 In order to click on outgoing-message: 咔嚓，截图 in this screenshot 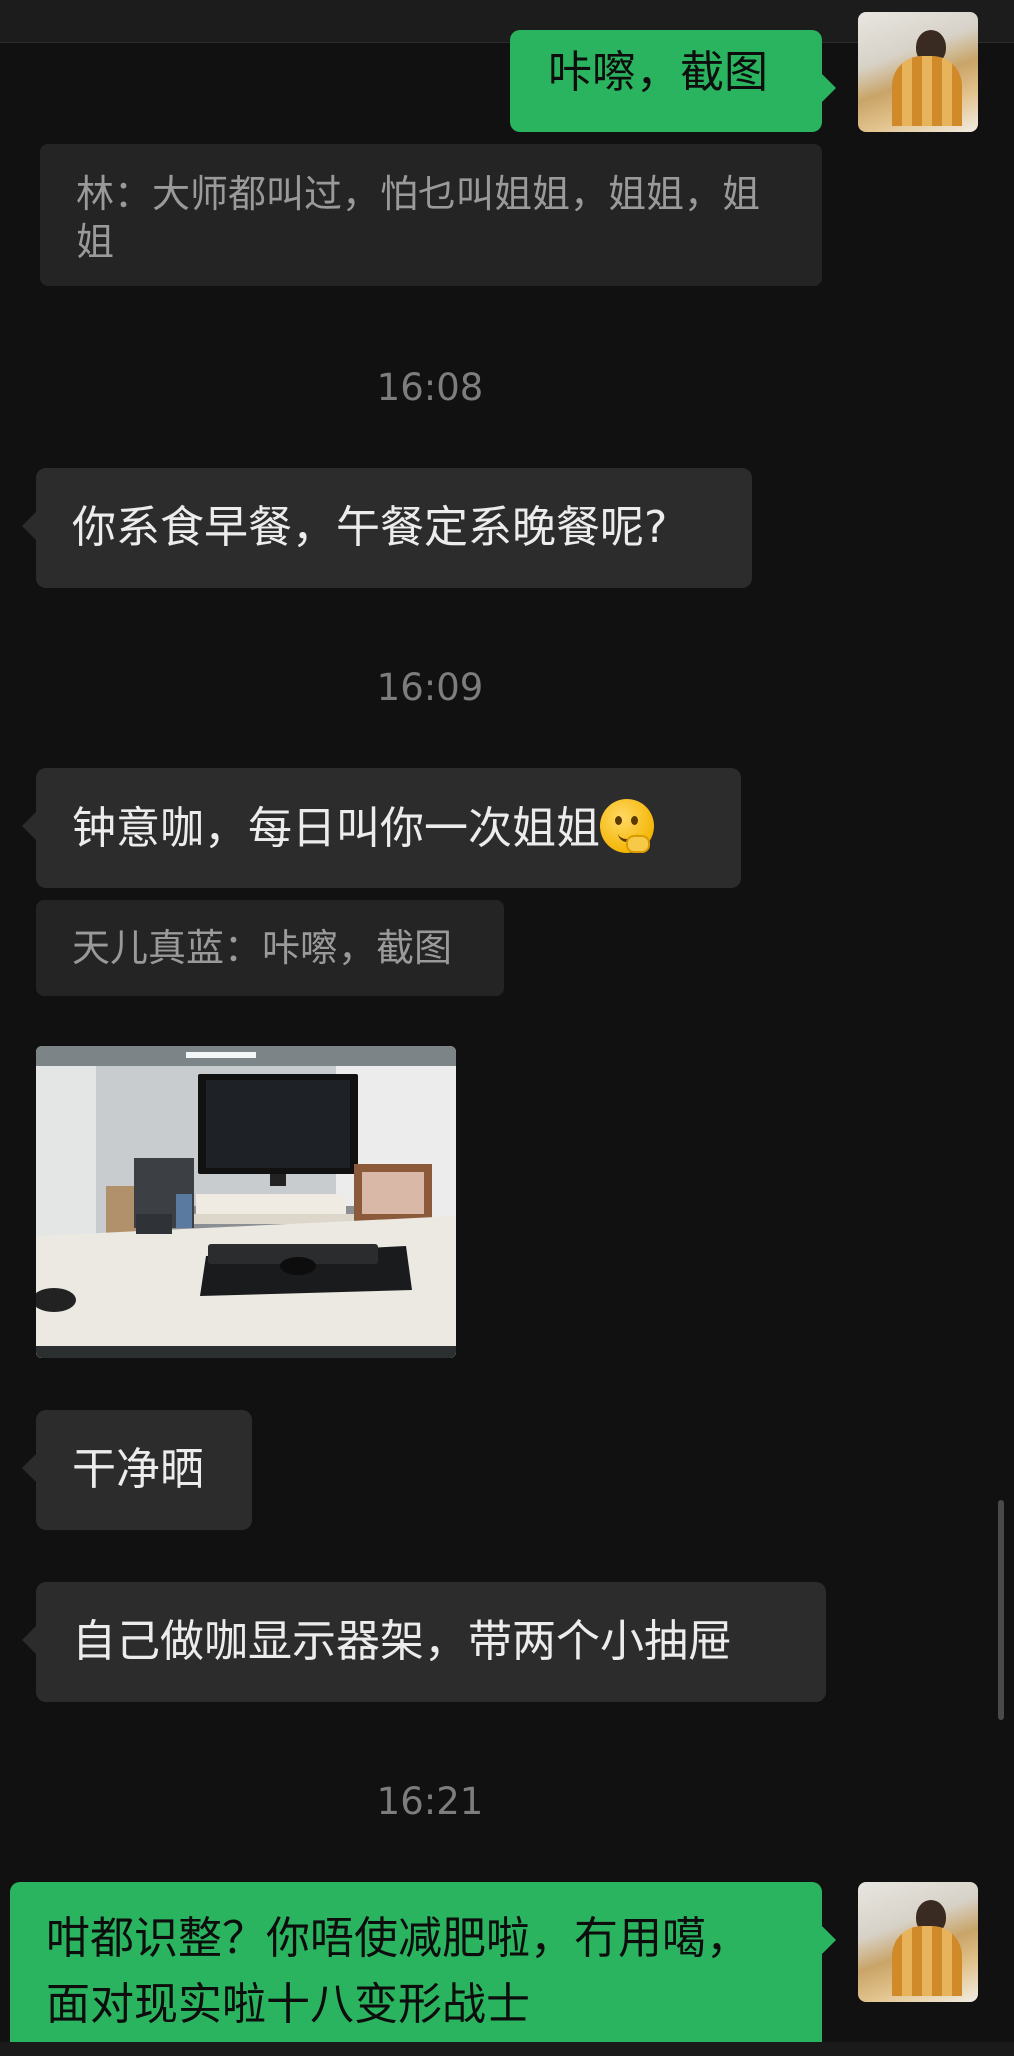, I will do `click(673, 81)`.